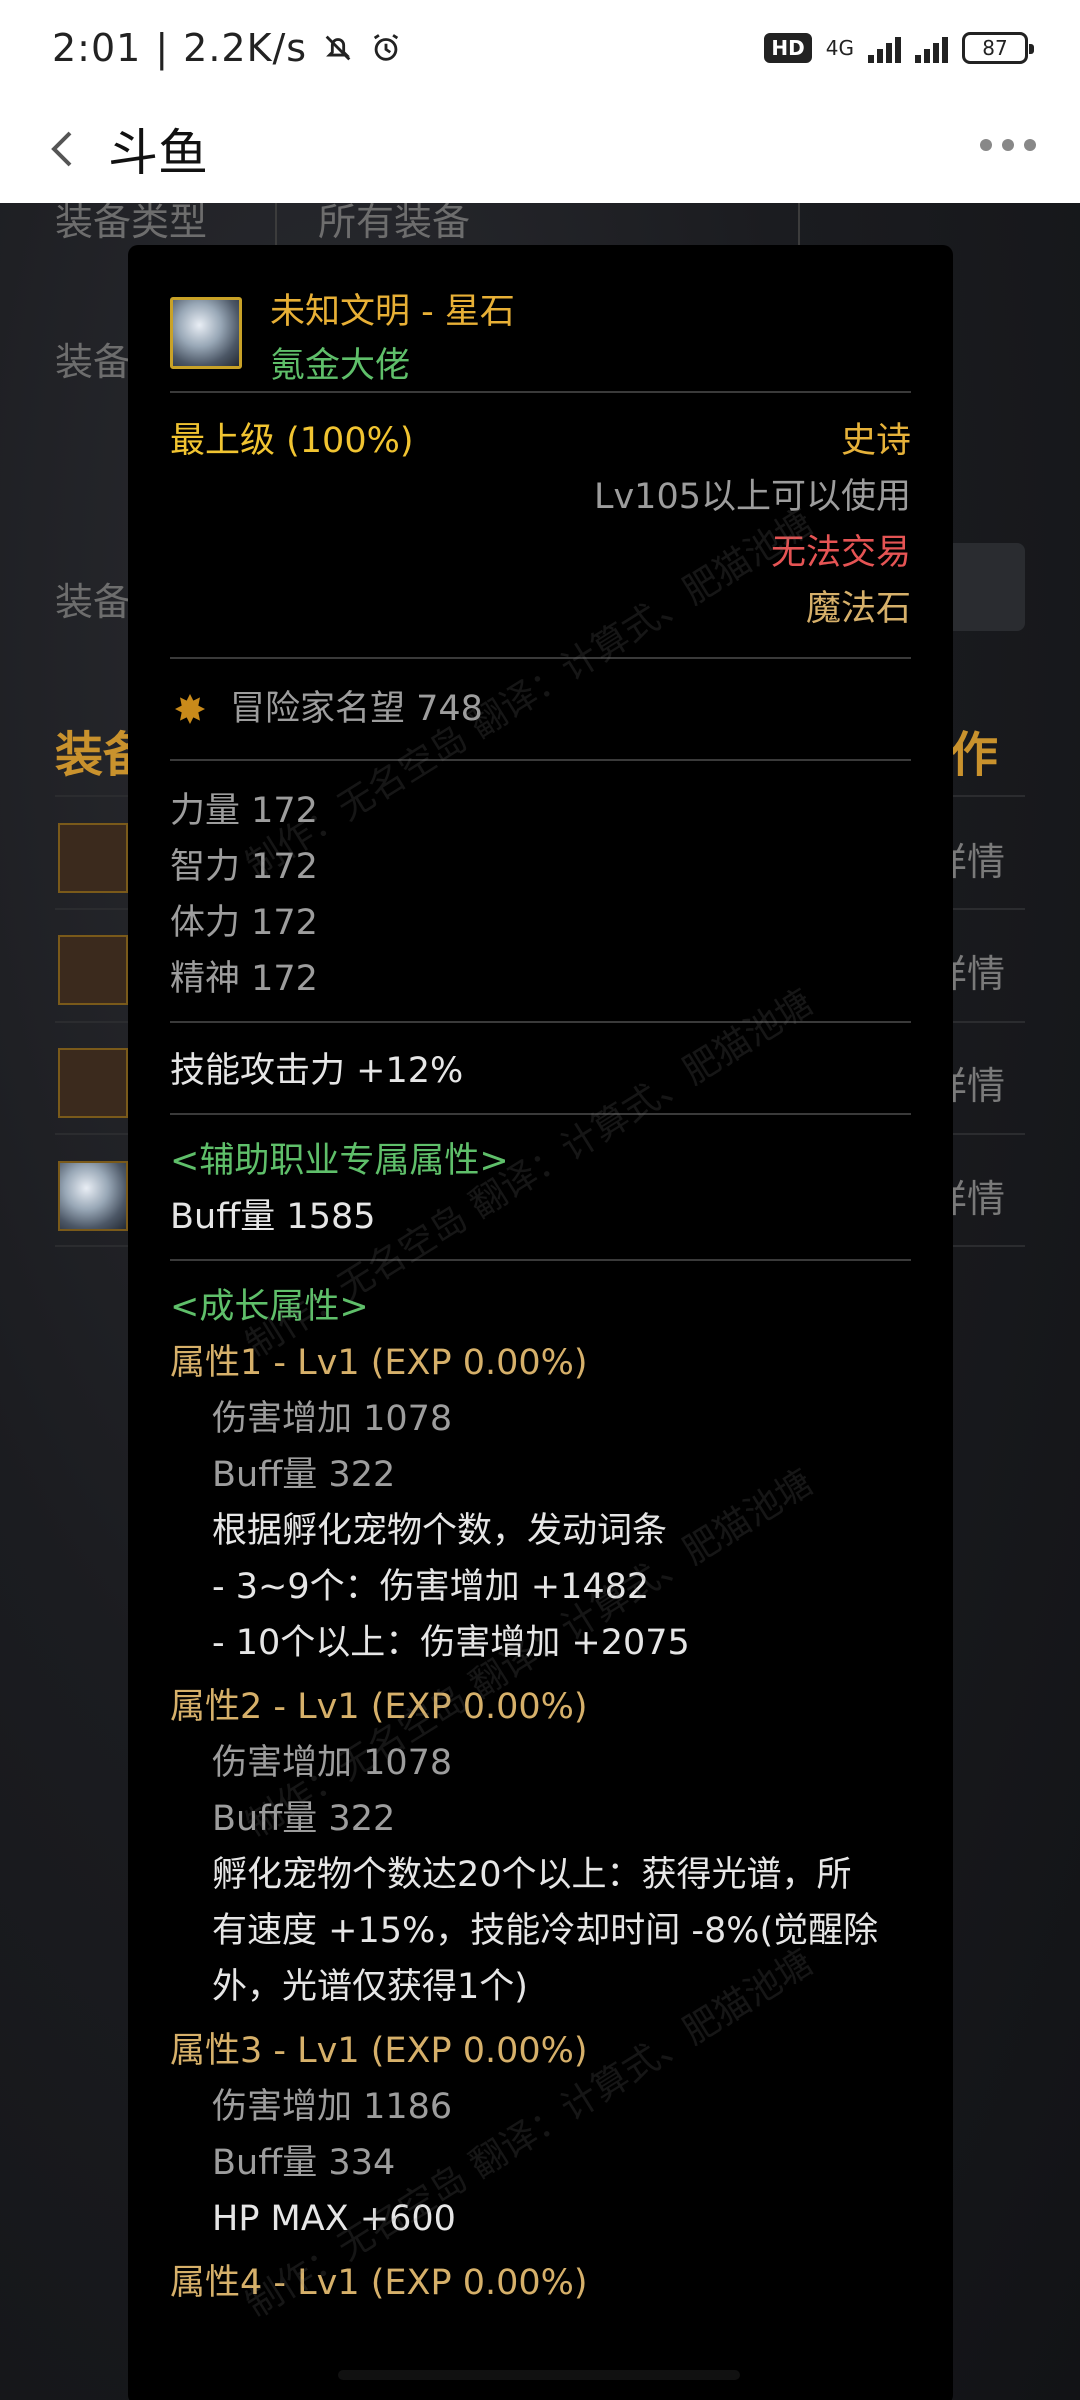  Describe the element at coordinates (332, 1419) in the screenshot. I see `attr1-damage: 伤害增加 1078` at that location.